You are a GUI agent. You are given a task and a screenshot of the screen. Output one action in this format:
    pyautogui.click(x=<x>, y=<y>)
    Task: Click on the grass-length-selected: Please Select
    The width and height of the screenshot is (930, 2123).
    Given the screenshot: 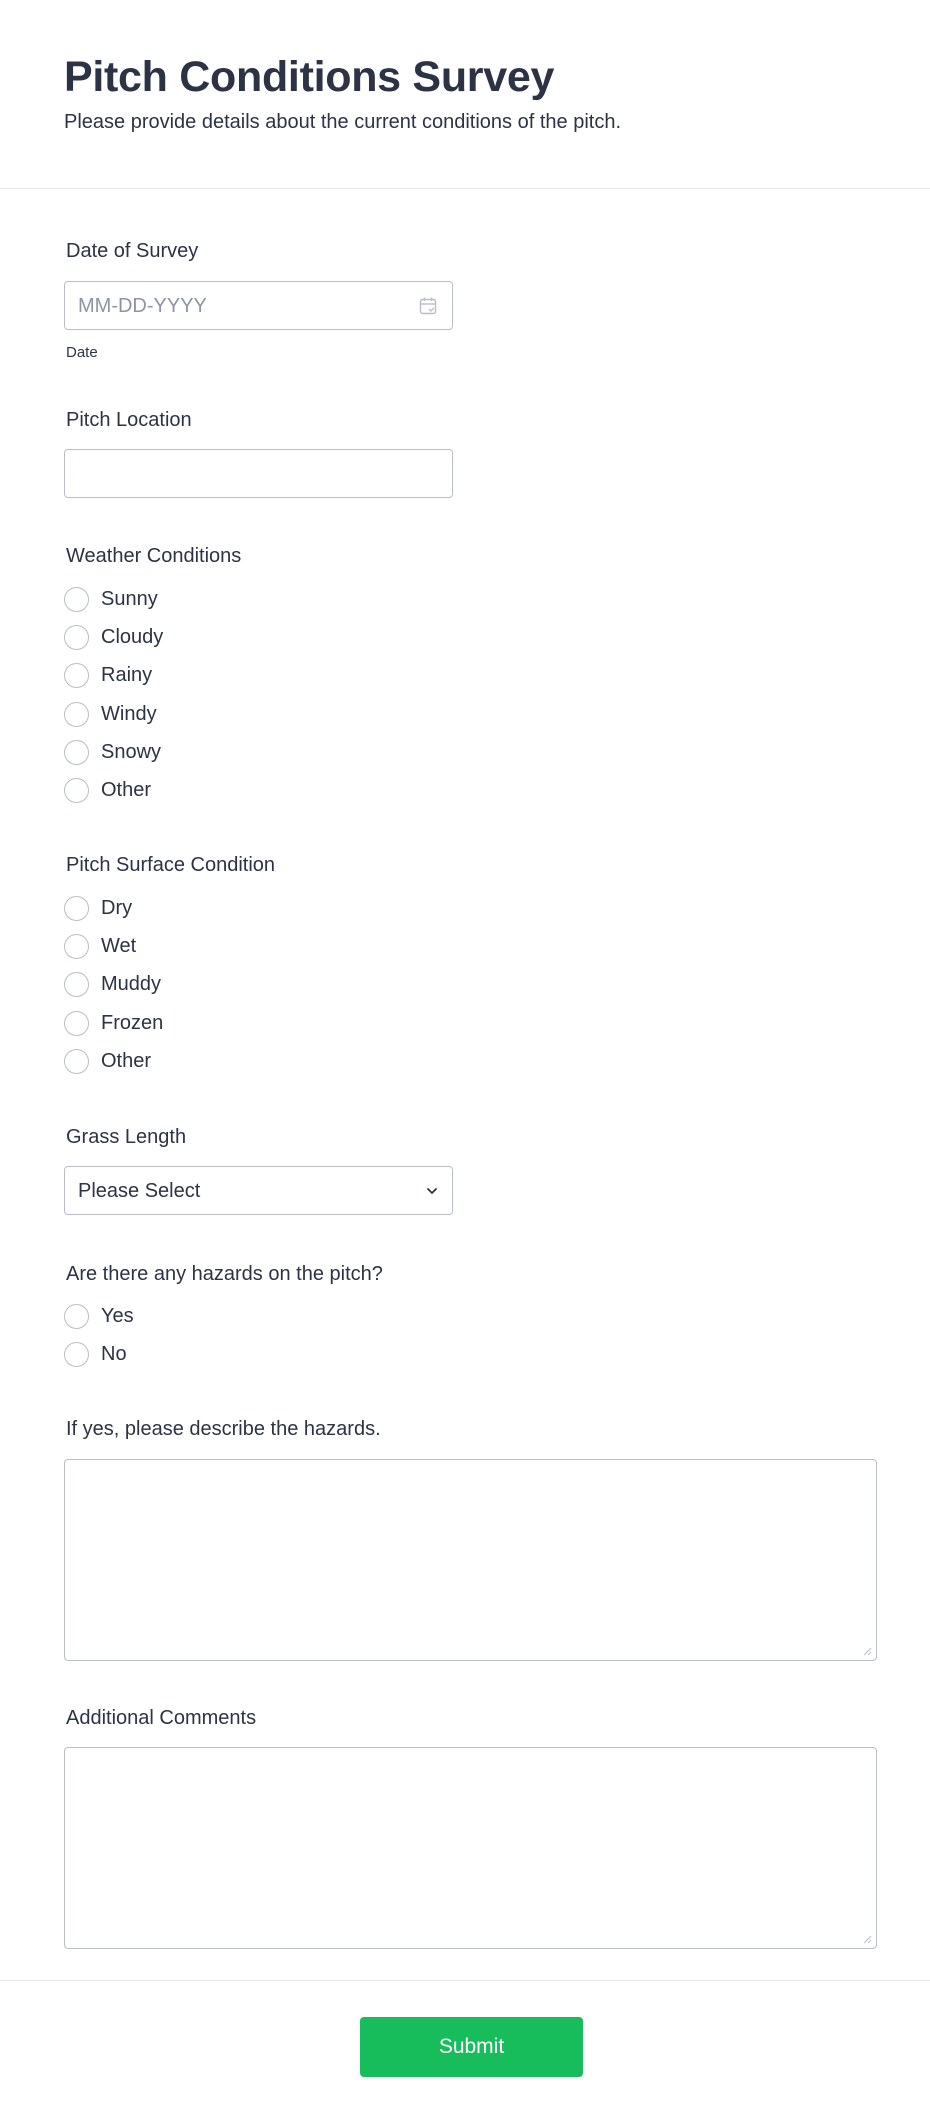 What is the action you would take?
    pyautogui.click(x=139, y=1191)
    